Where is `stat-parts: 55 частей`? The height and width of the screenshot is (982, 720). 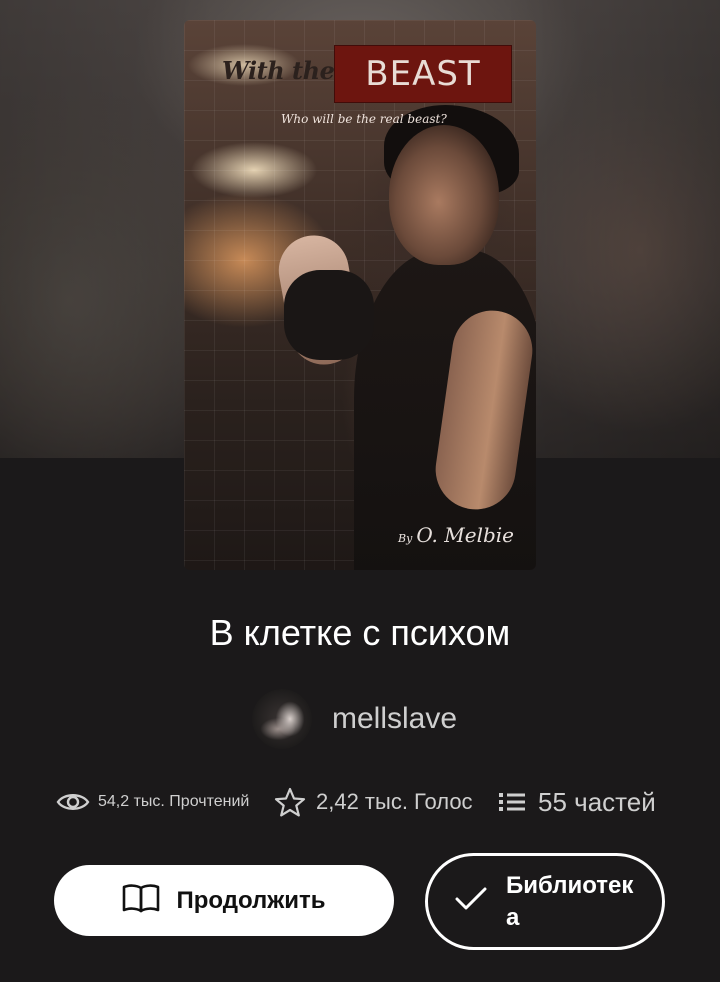
stat-parts: 55 частей is located at coordinates (577, 802).